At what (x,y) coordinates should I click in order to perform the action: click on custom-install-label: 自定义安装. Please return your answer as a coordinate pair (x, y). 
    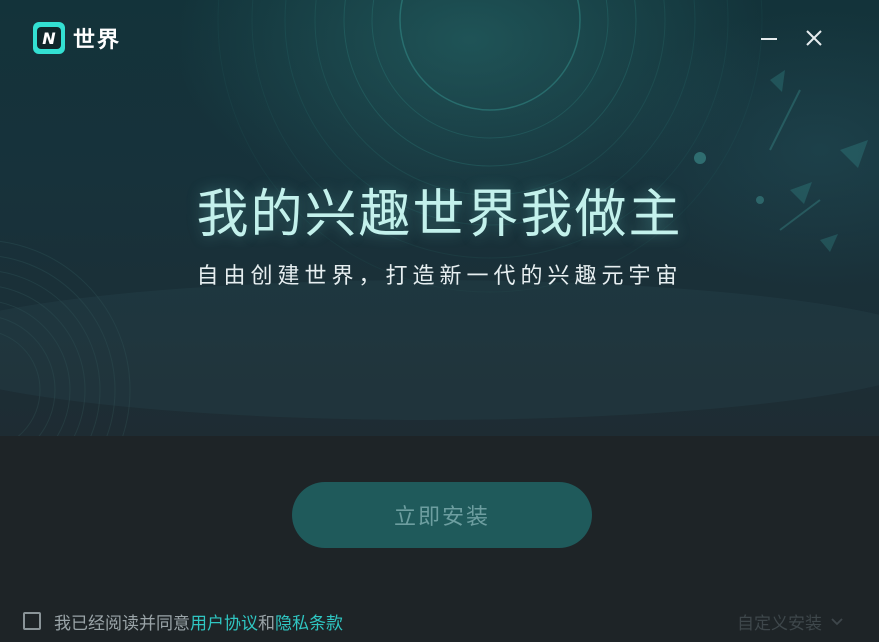
    Looking at the image, I should click on (779, 623).